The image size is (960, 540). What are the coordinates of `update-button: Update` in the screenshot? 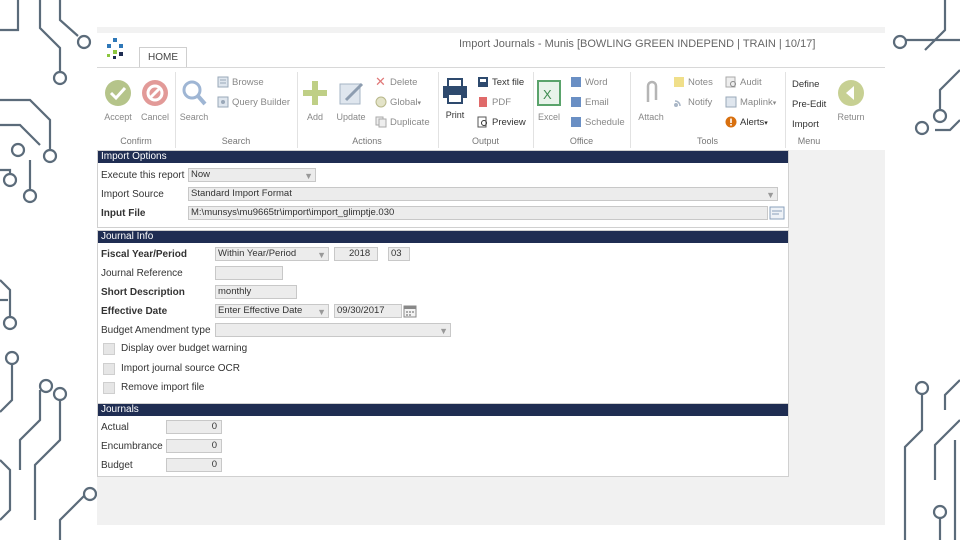 It's located at (351, 100).